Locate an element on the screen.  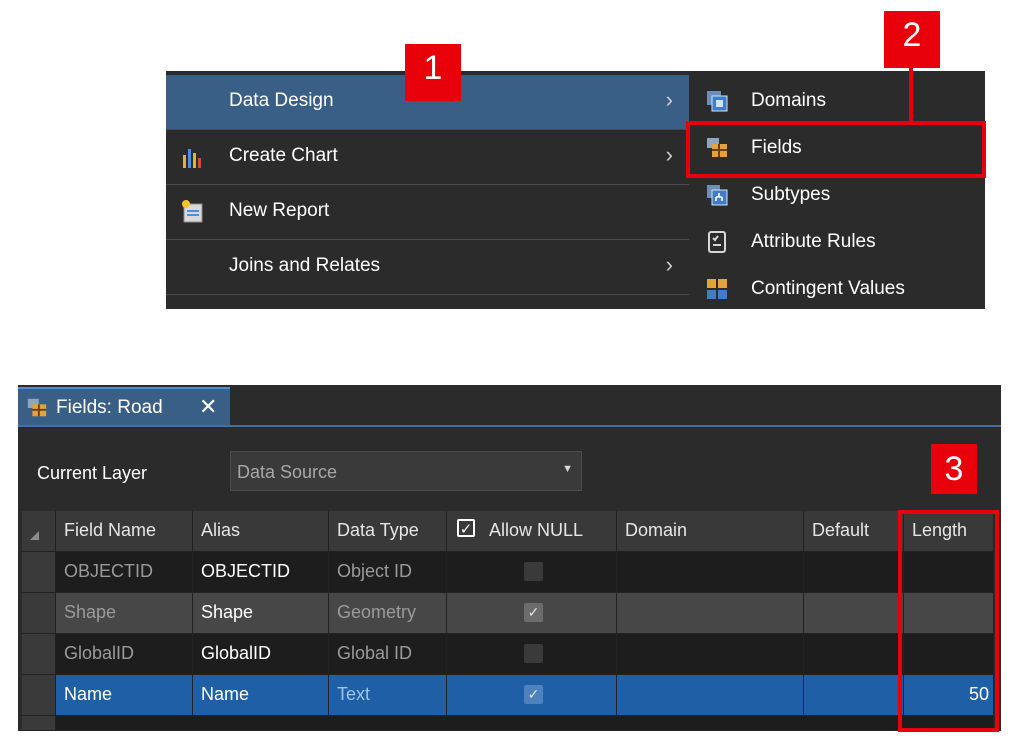
alias-cell: Shape is located at coordinates (261, 613).